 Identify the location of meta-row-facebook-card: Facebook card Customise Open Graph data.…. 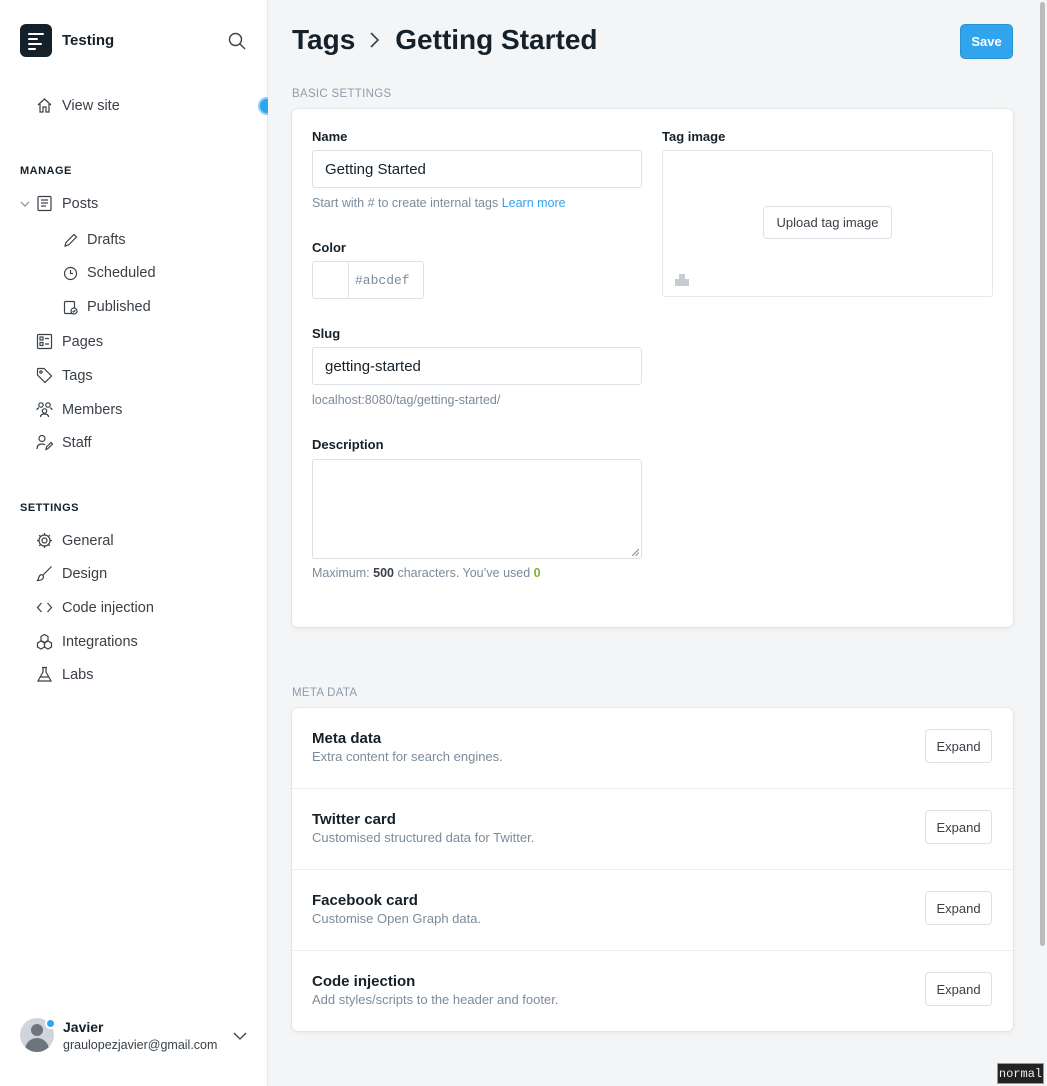
(652, 909).